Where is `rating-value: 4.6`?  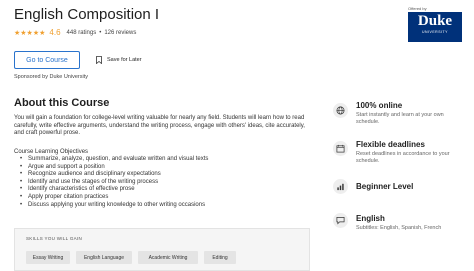
rating-value: 4.6 is located at coordinates (55, 32).